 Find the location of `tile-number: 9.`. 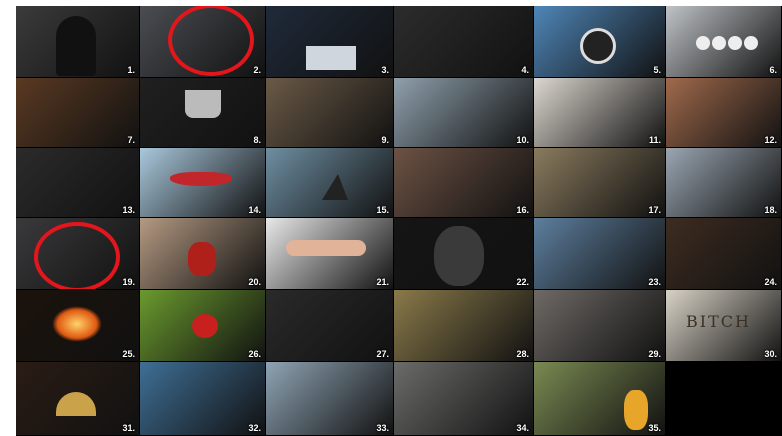

tile-number: 9. is located at coordinates (385, 140).